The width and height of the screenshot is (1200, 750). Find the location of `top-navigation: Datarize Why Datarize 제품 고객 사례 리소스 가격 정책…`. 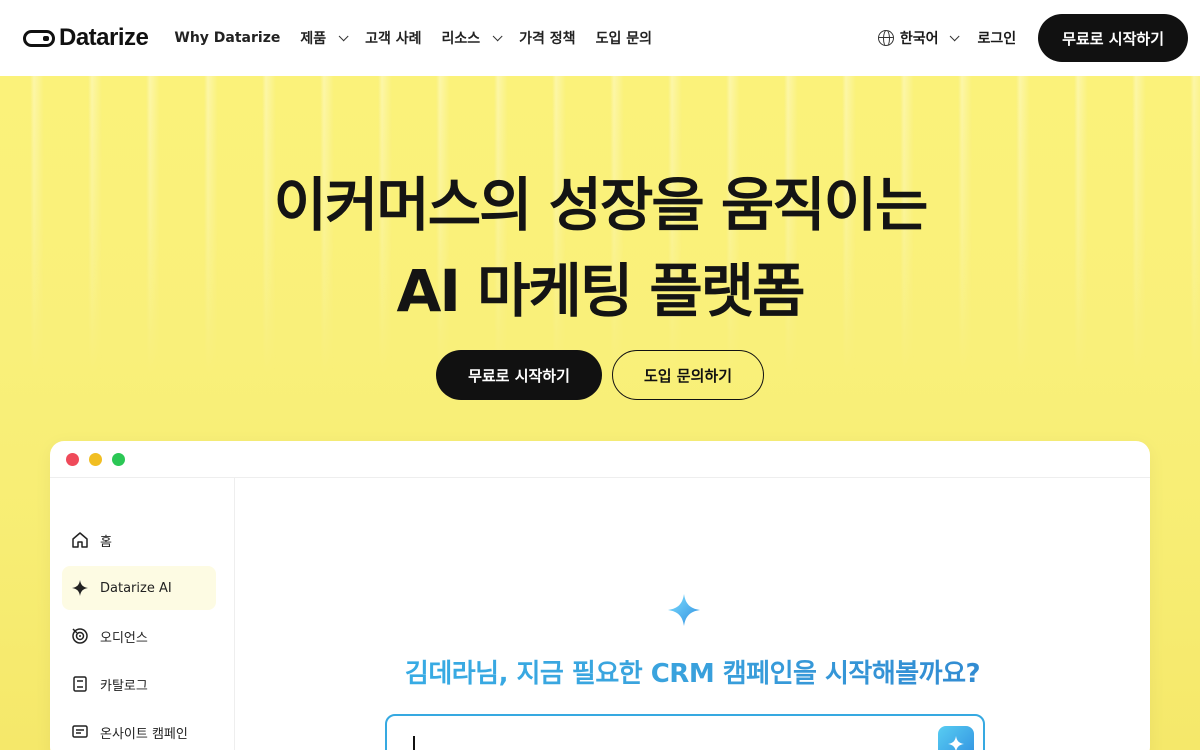

top-navigation: Datarize Why Datarize 제품 고객 사례 리소스 가격 정책… is located at coordinates (600, 38).